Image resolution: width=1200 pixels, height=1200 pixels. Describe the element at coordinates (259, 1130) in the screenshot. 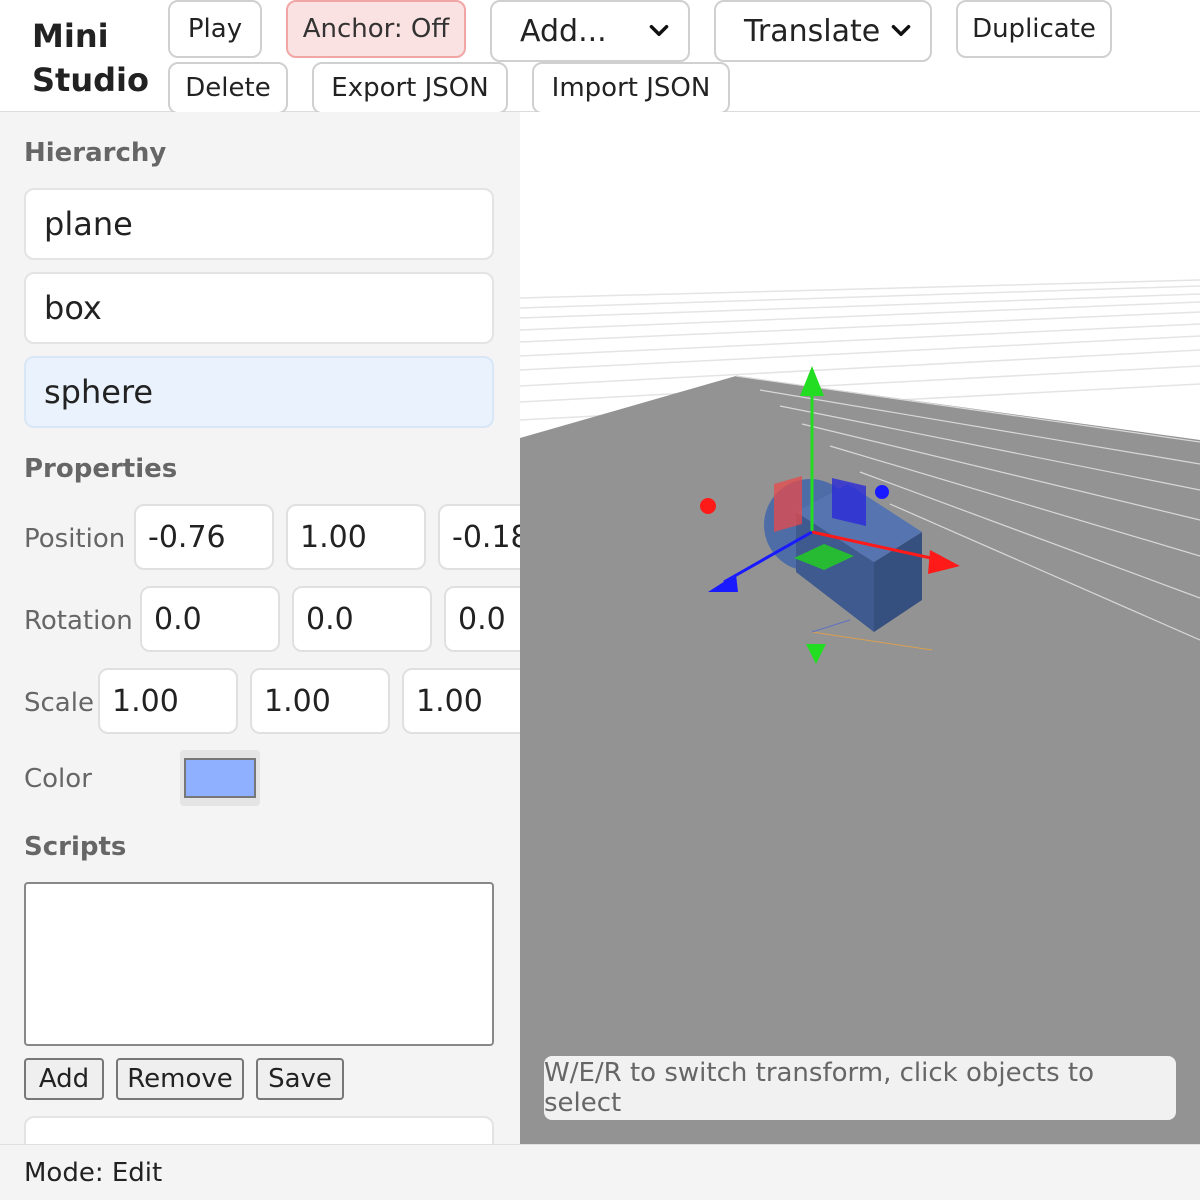

I see `script-list-item` at that location.